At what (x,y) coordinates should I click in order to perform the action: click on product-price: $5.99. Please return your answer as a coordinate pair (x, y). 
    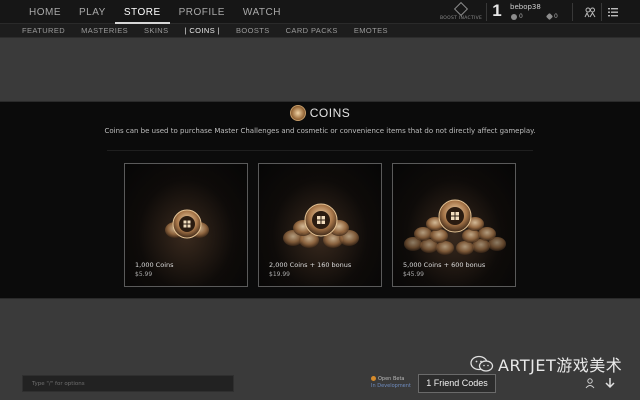
    Looking at the image, I should click on (144, 274).